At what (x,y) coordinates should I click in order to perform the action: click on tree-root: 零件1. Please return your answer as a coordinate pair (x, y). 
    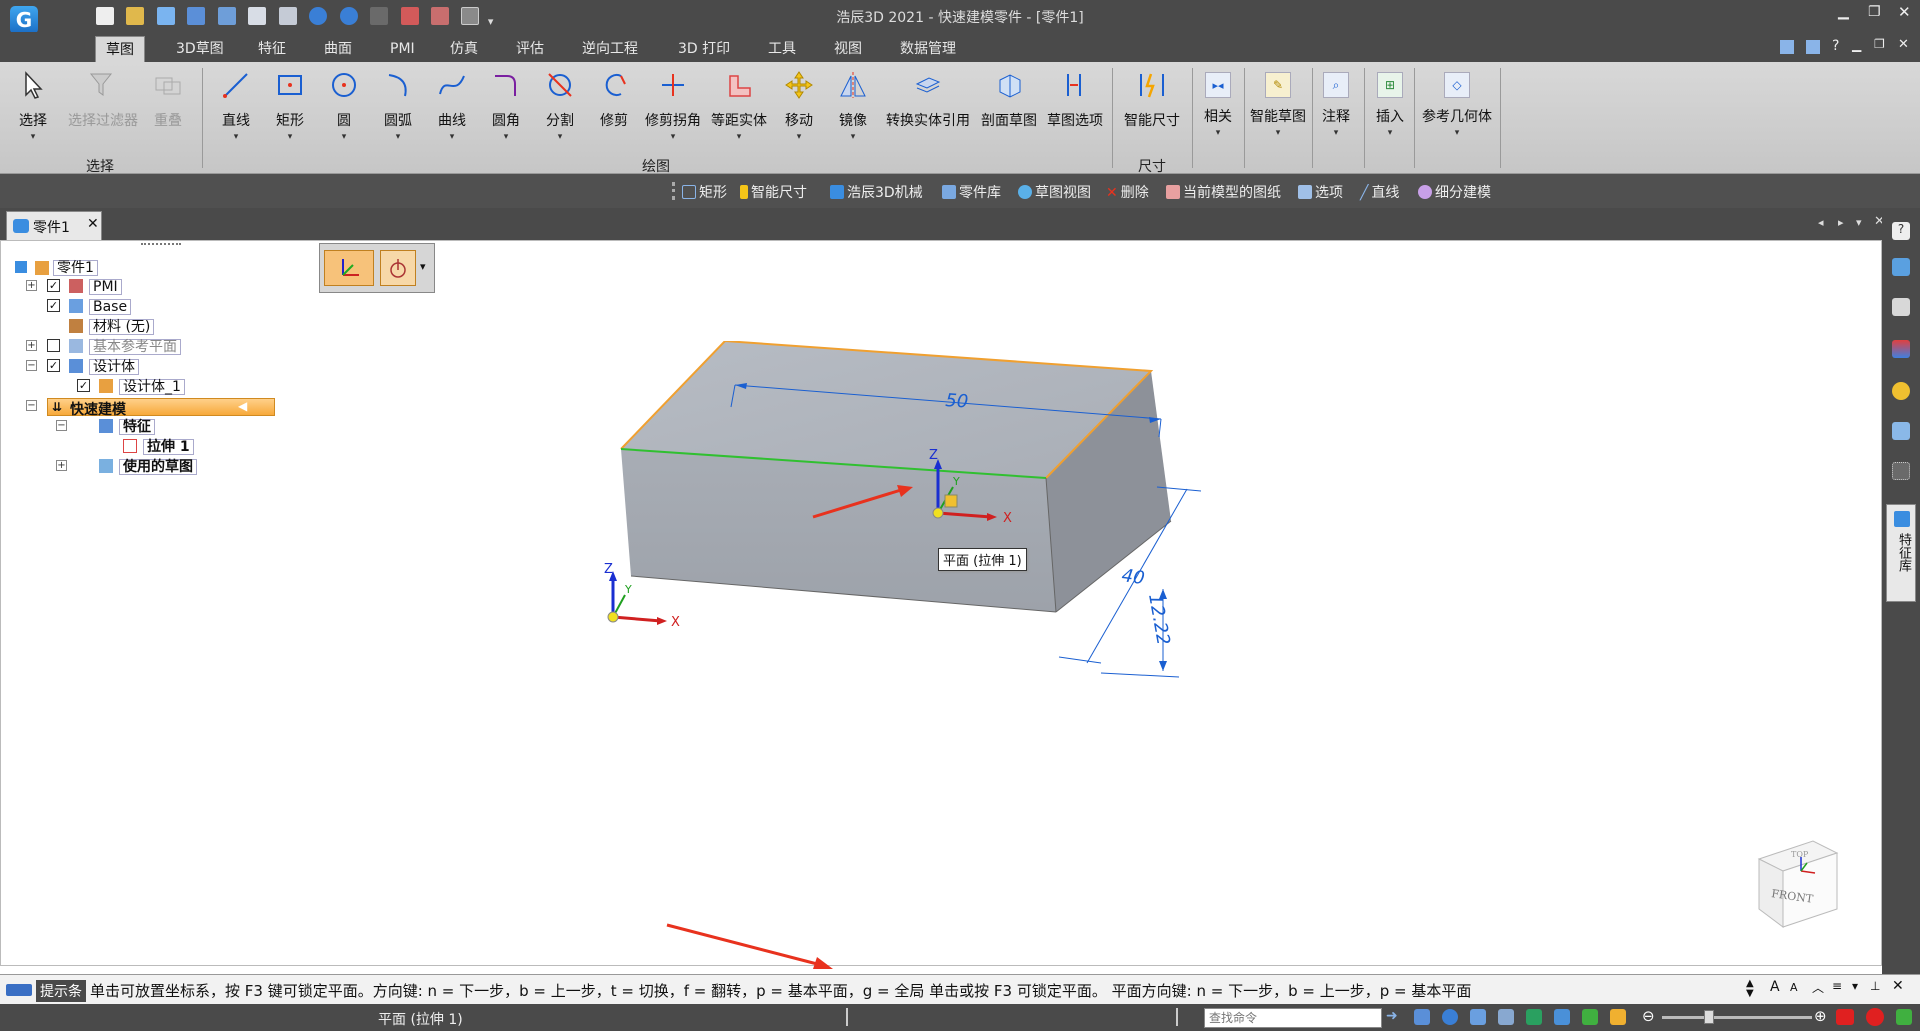
    Looking at the image, I should click on (75, 268).